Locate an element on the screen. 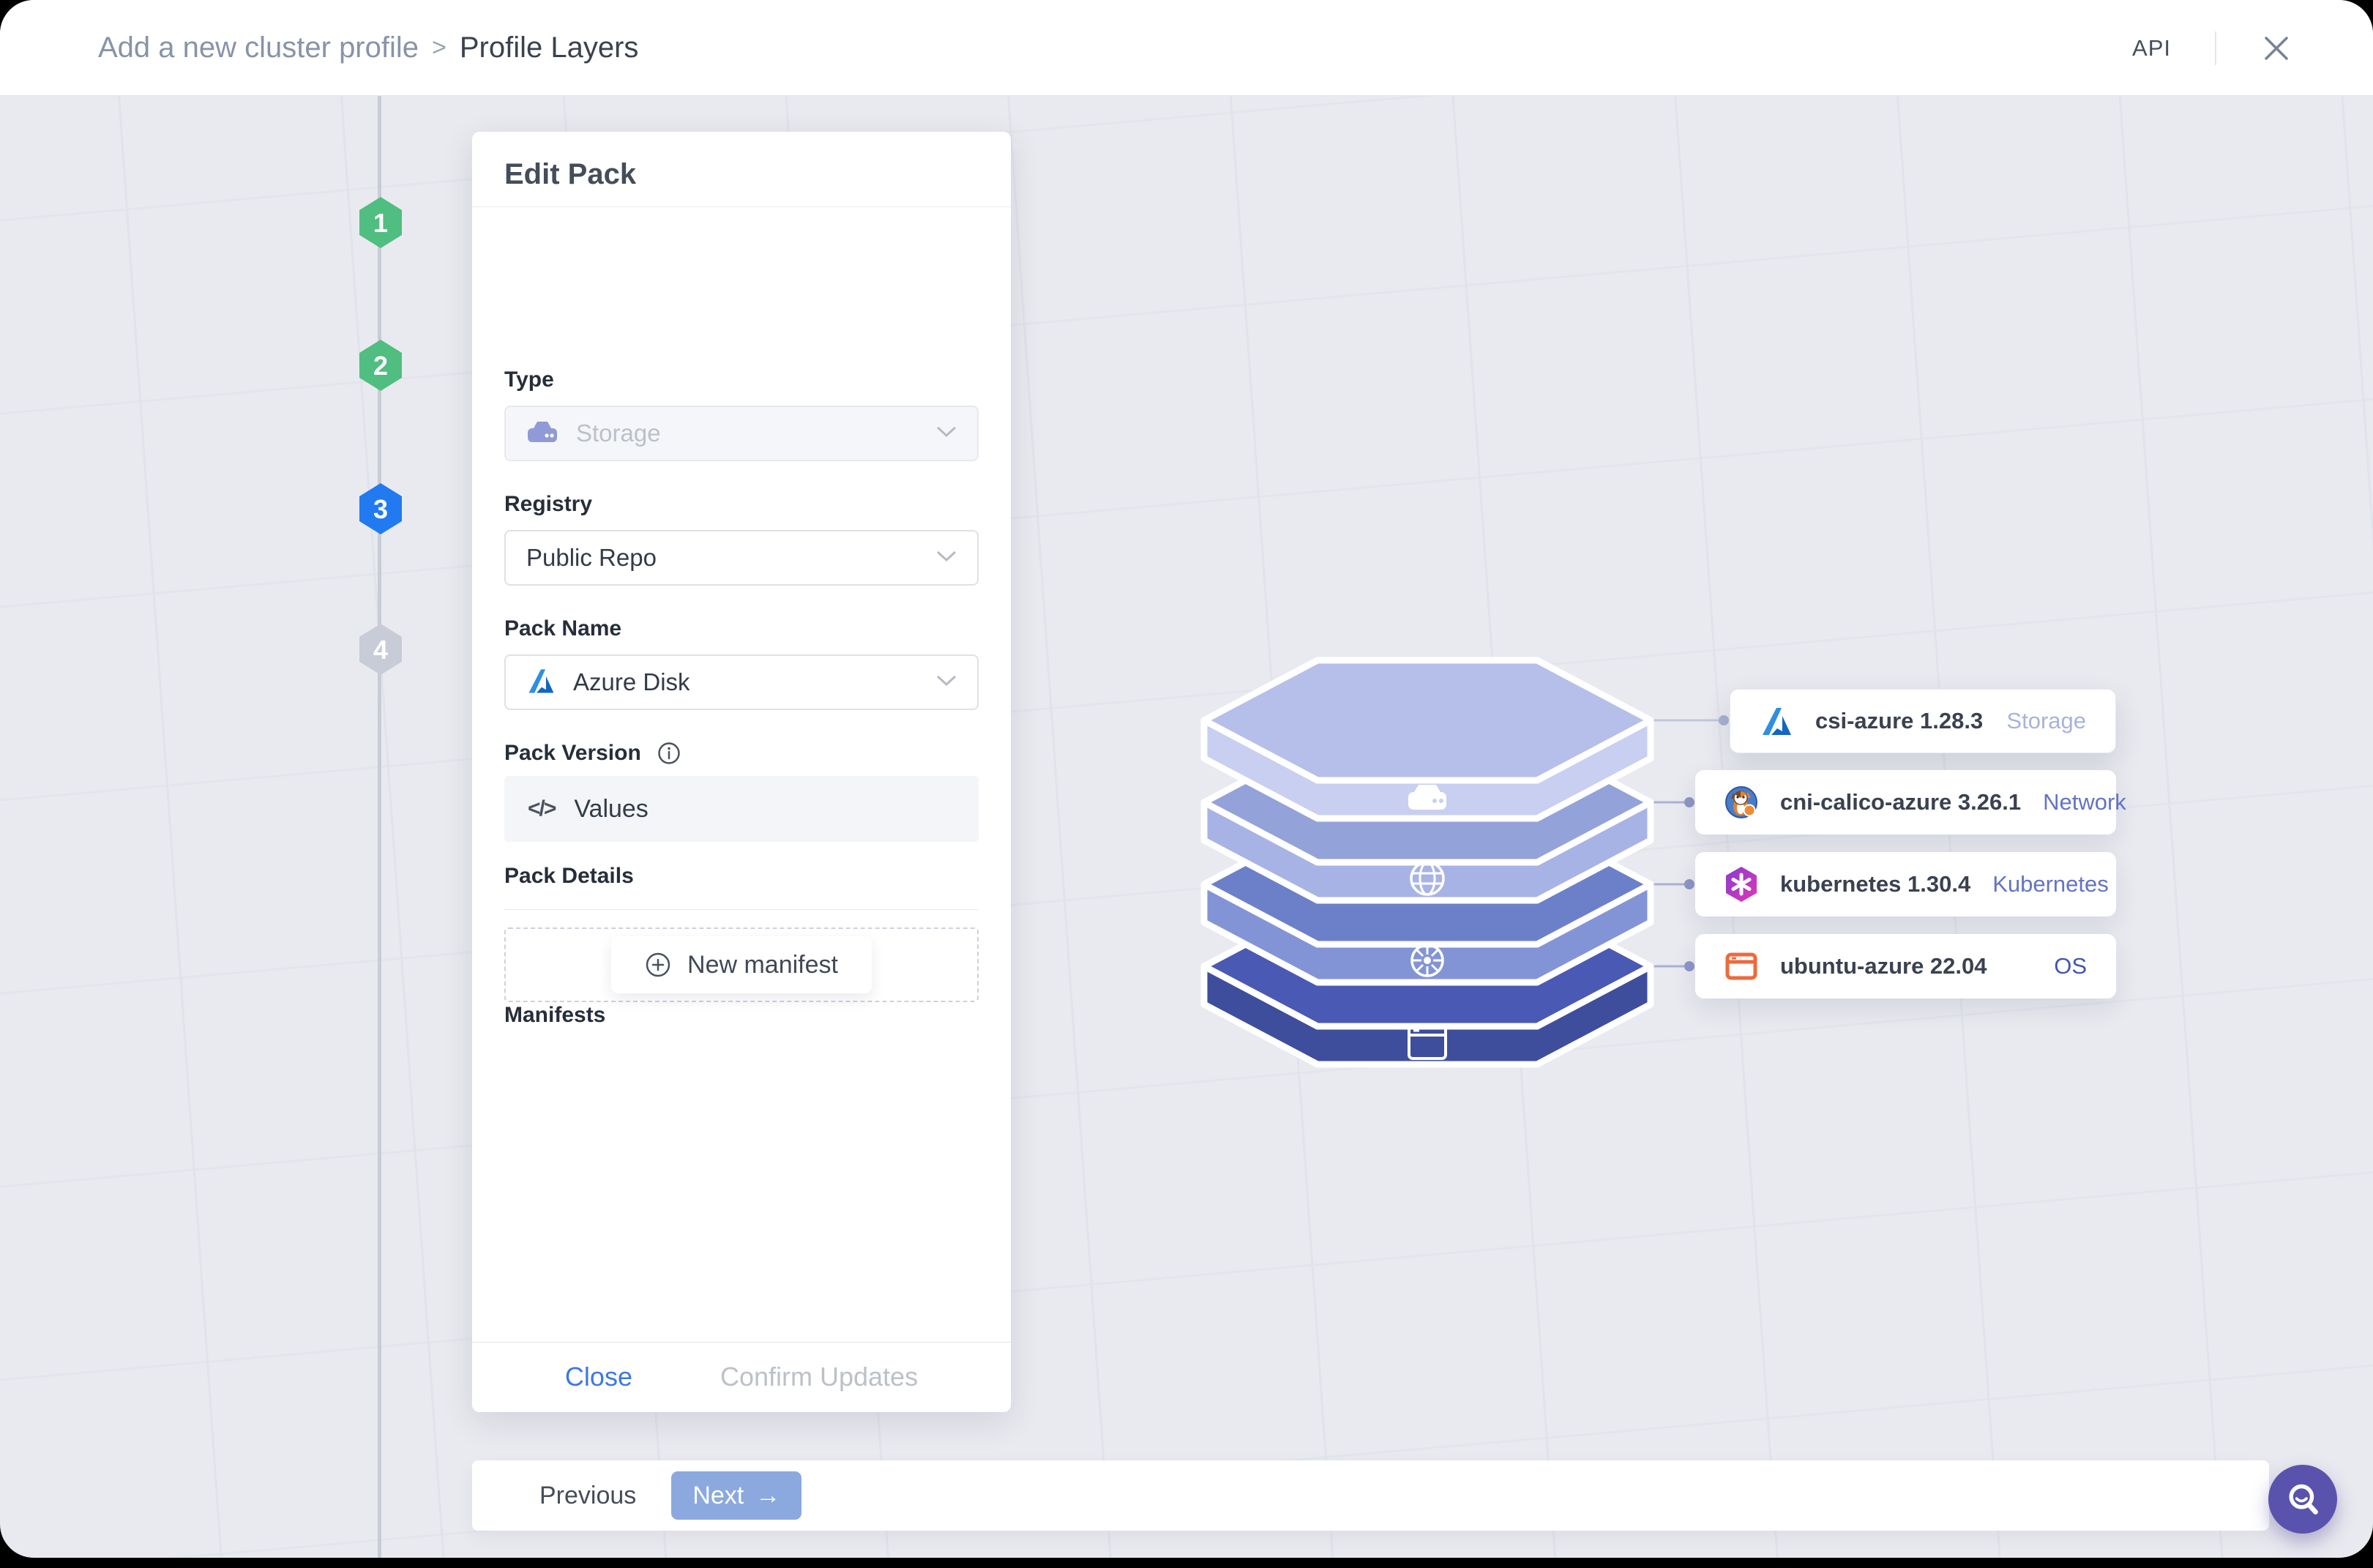  page-title: Profile Layers is located at coordinates (549, 47).